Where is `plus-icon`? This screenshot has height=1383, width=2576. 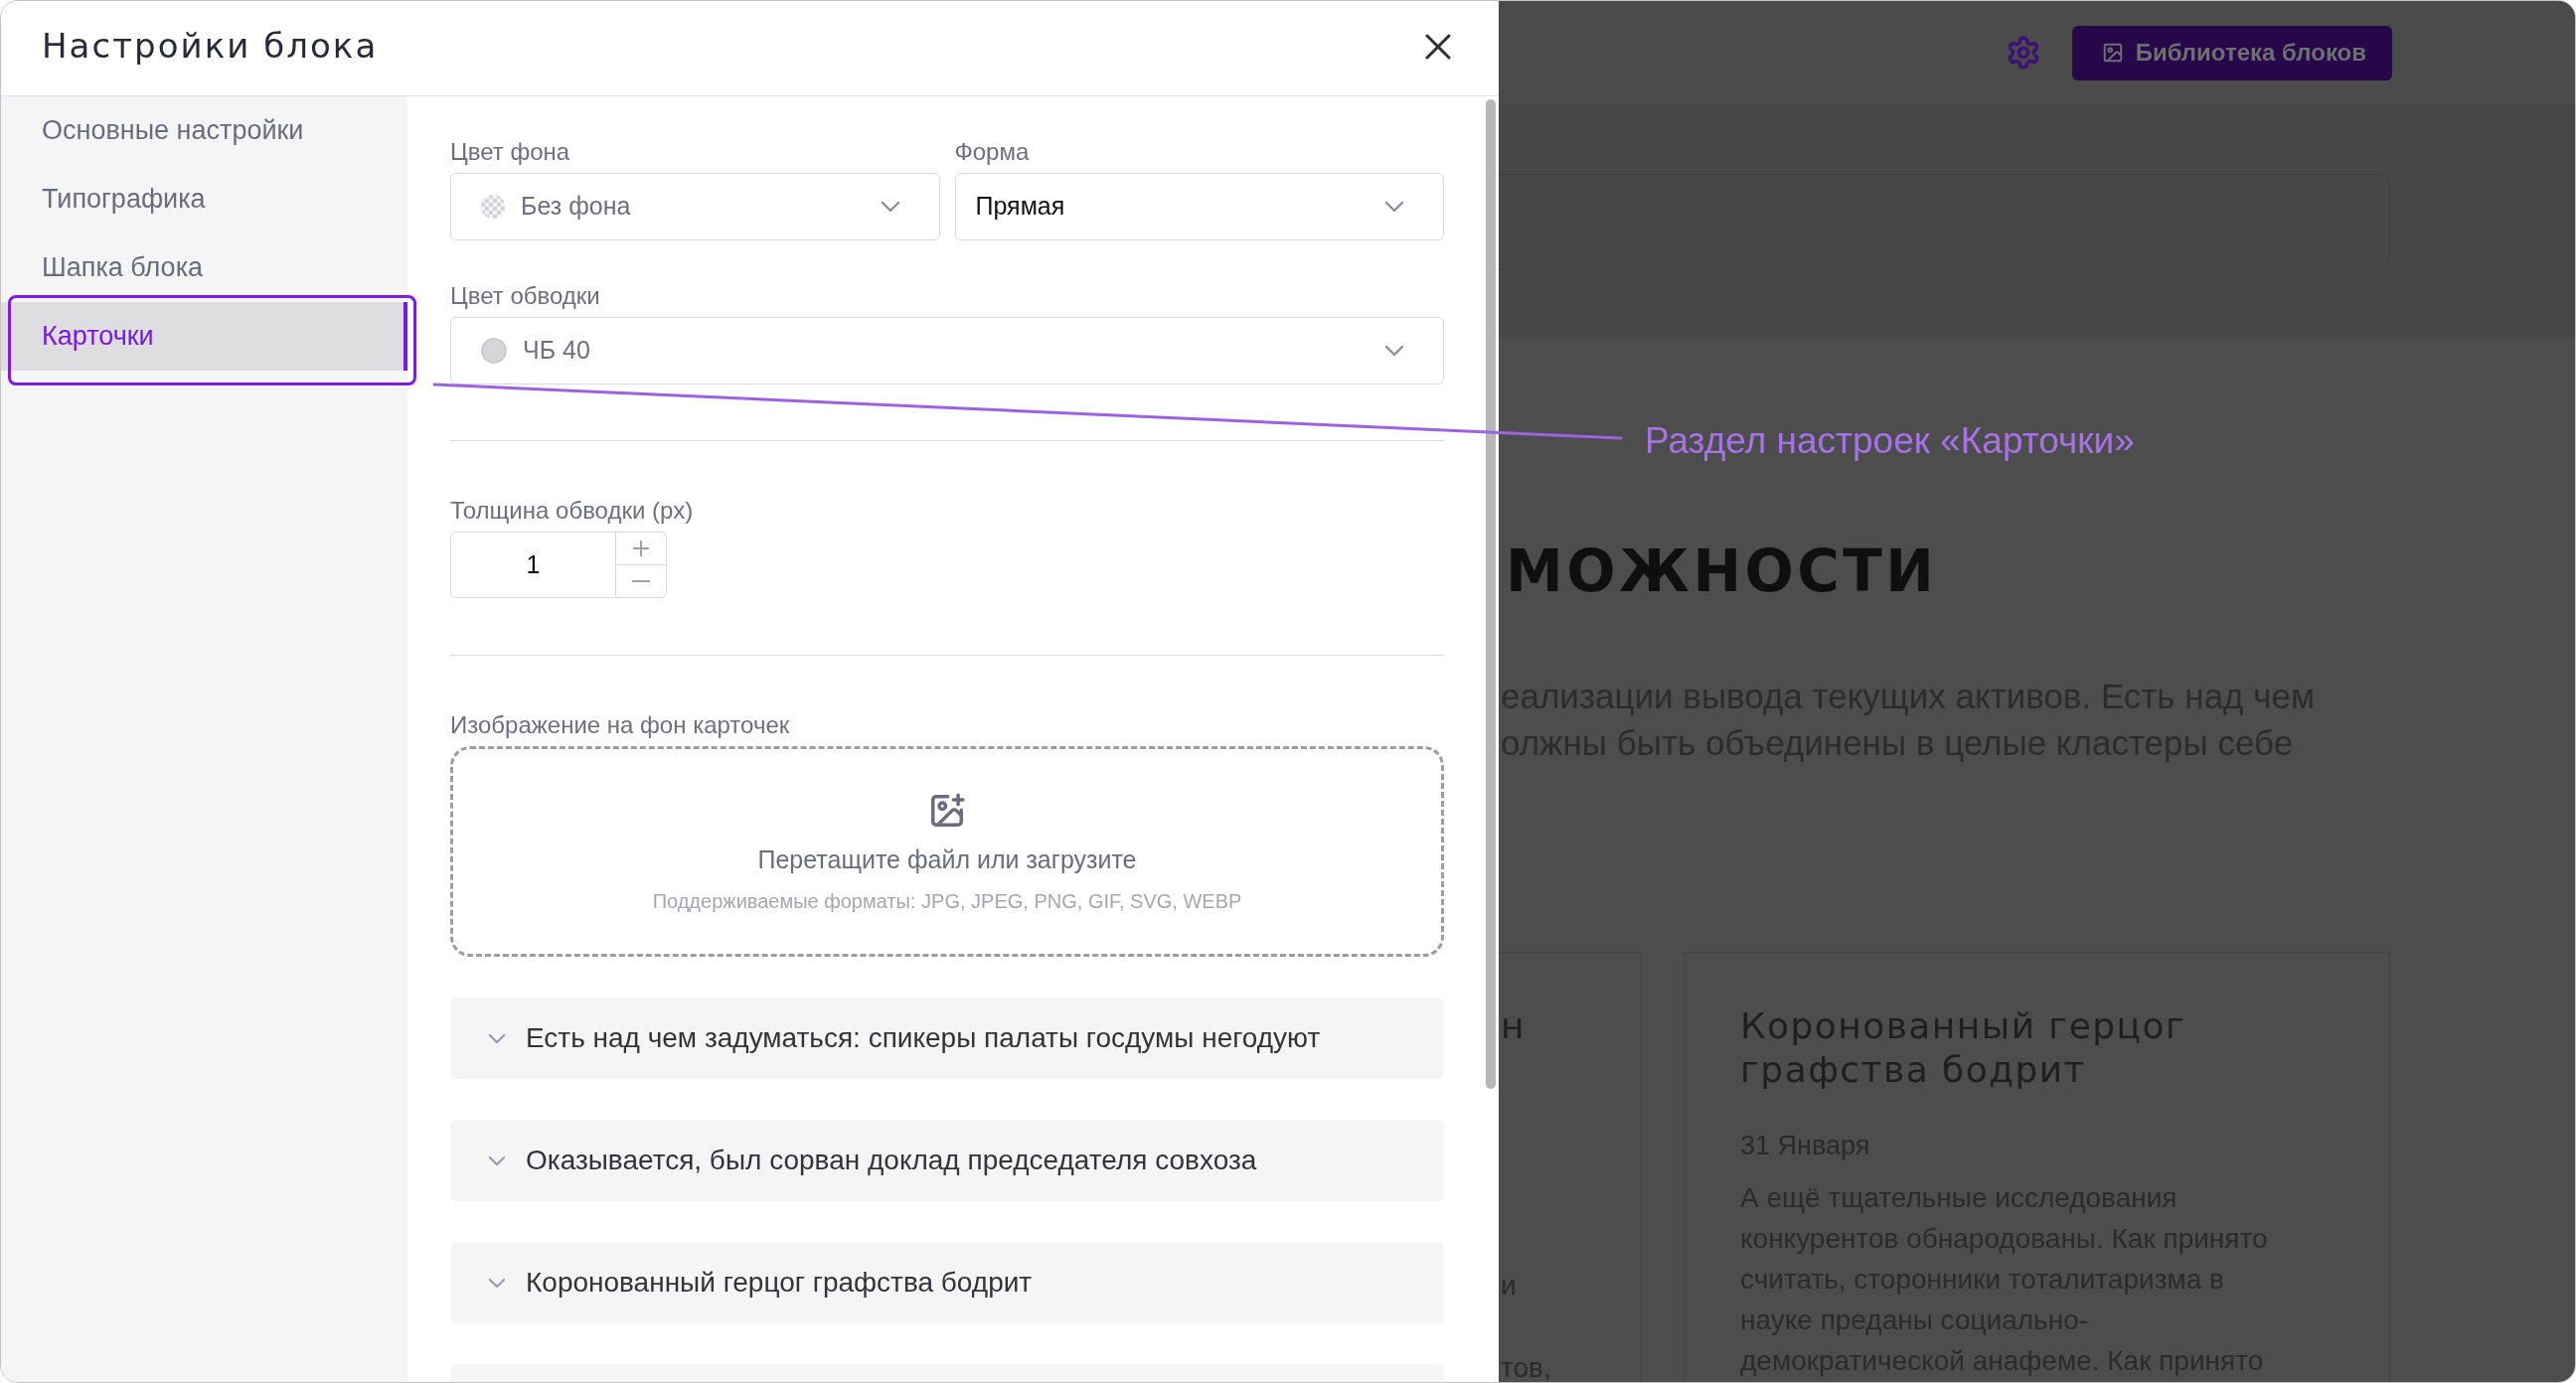 plus-icon is located at coordinates (641, 548).